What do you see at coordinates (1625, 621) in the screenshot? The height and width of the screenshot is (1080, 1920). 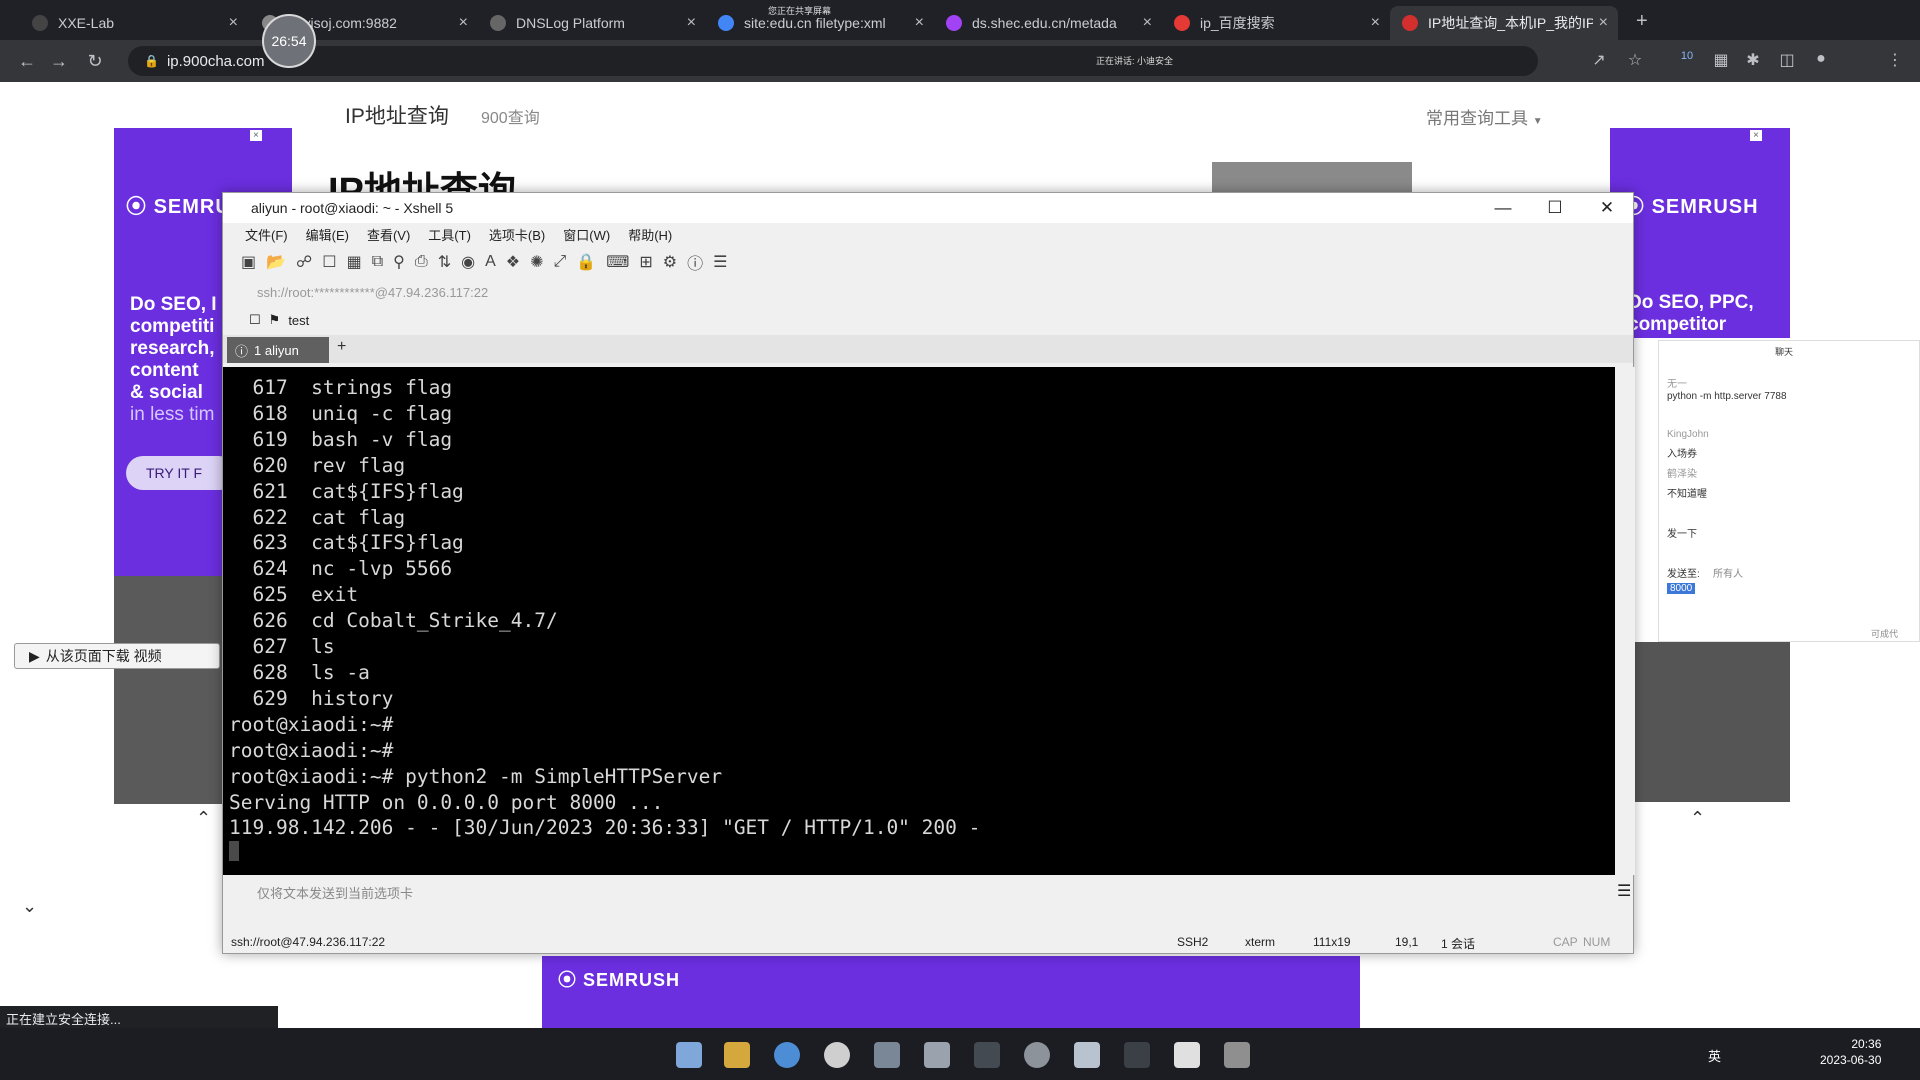 I see `terminal-scrollbar` at bounding box center [1625, 621].